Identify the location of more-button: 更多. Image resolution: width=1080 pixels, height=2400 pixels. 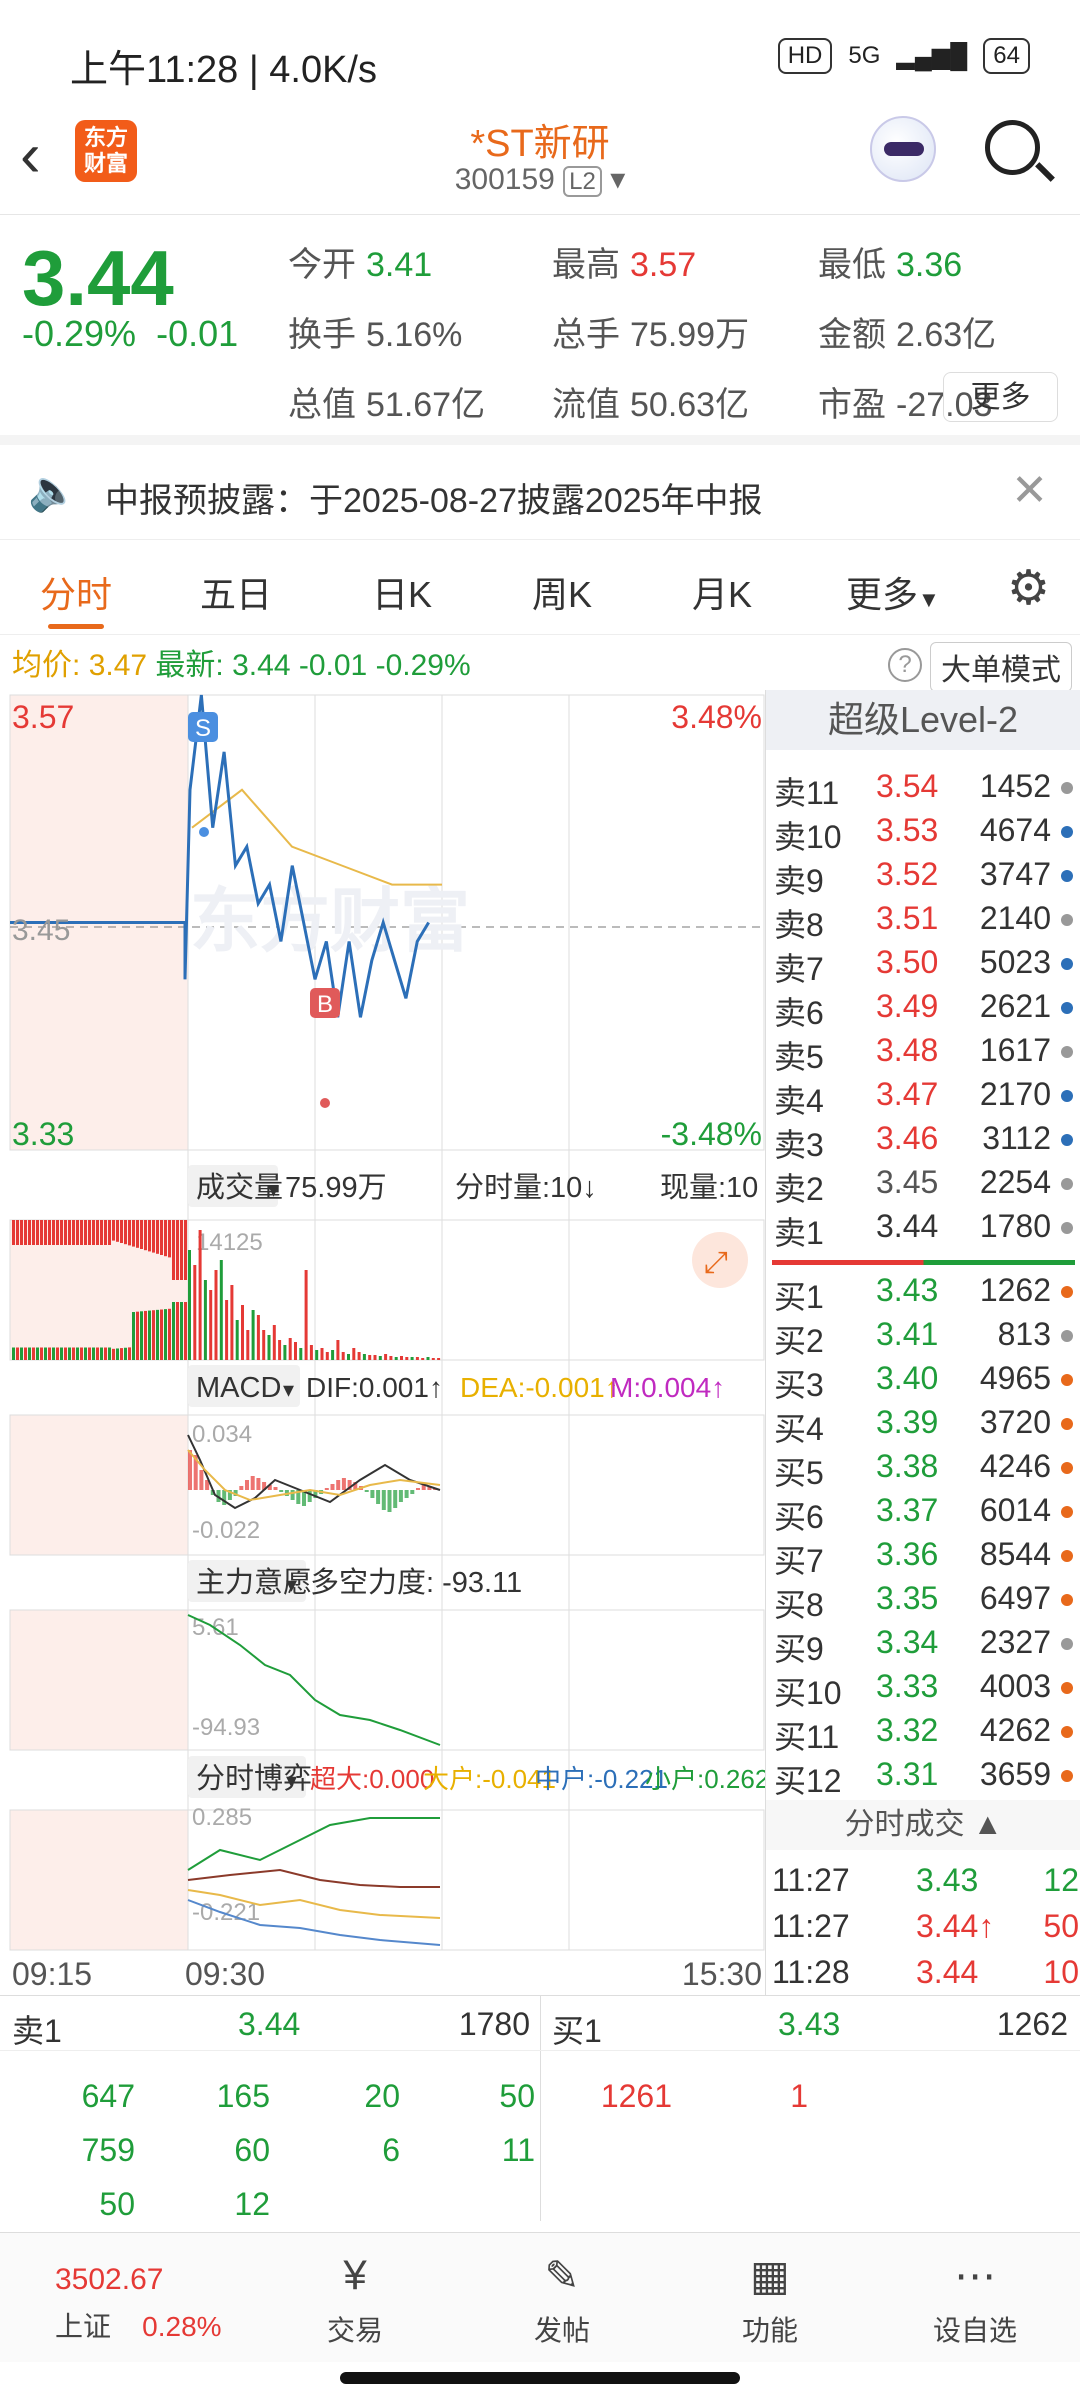
(1000, 397).